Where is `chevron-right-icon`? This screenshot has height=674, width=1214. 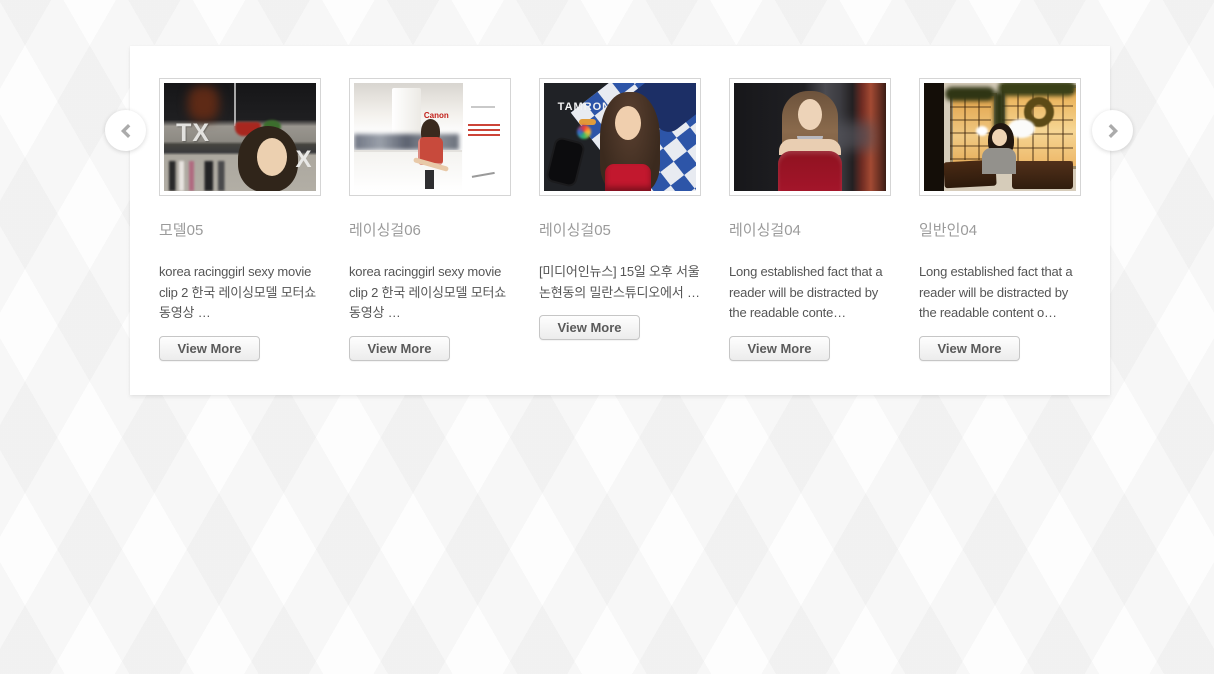
chevron-right-icon is located at coordinates (1113, 131).